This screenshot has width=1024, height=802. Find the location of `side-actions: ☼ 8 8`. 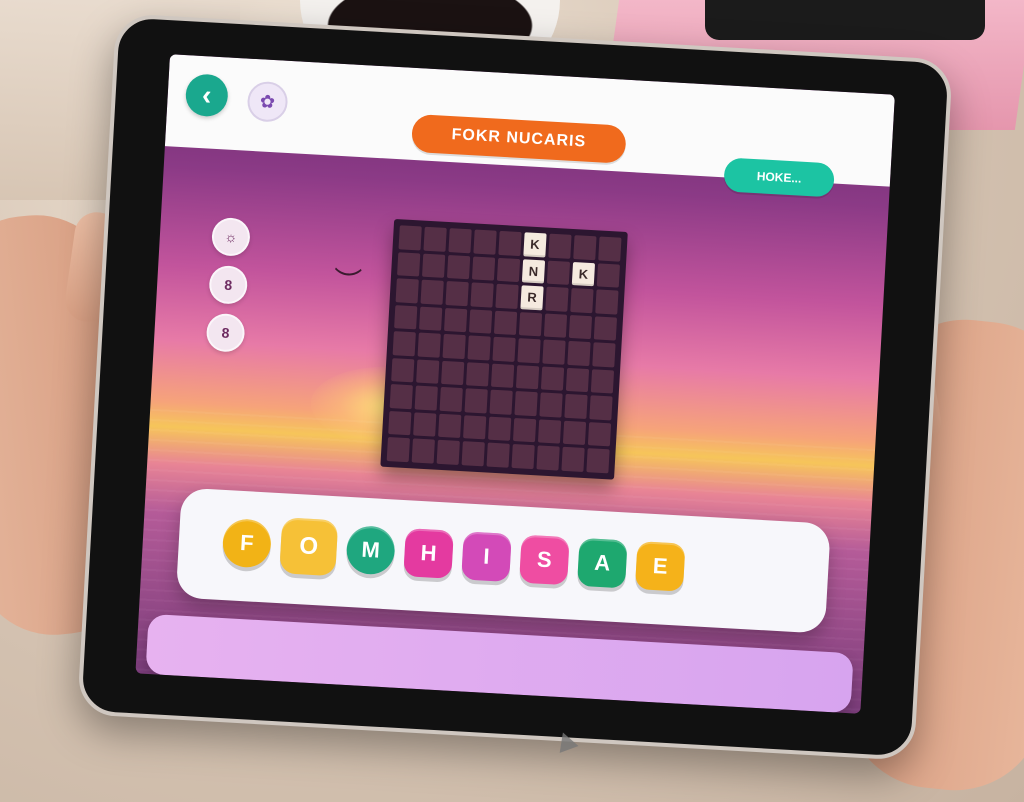

side-actions: ☼ 8 8 is located at coordinates (229, 287).